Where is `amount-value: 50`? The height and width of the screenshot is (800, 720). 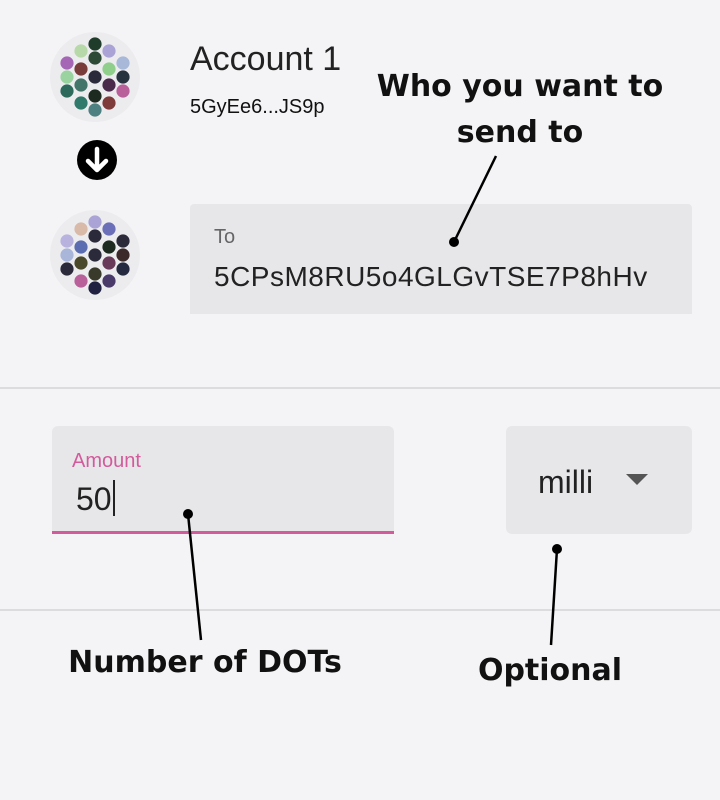 amount-value: 50 is located at coordinates (94, 499).